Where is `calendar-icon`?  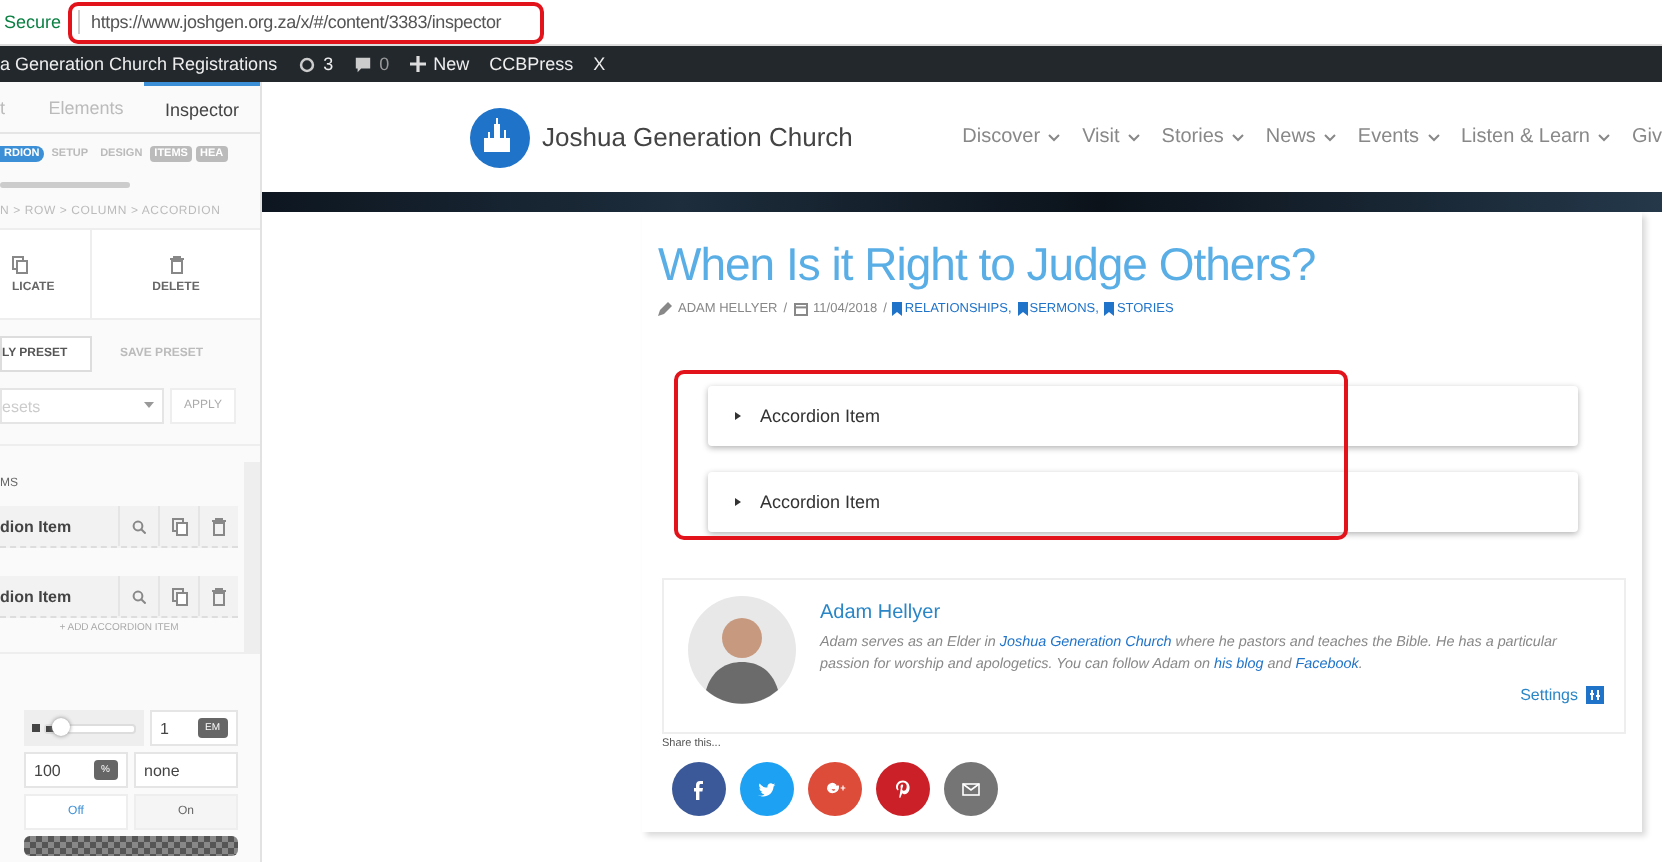 calendar-icon is located at coordinates (800, 309).